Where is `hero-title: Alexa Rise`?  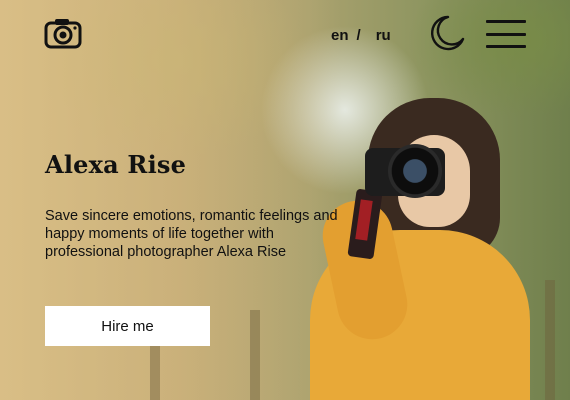 hero-title: Alexa Rise is located at coordinates (116, 164).